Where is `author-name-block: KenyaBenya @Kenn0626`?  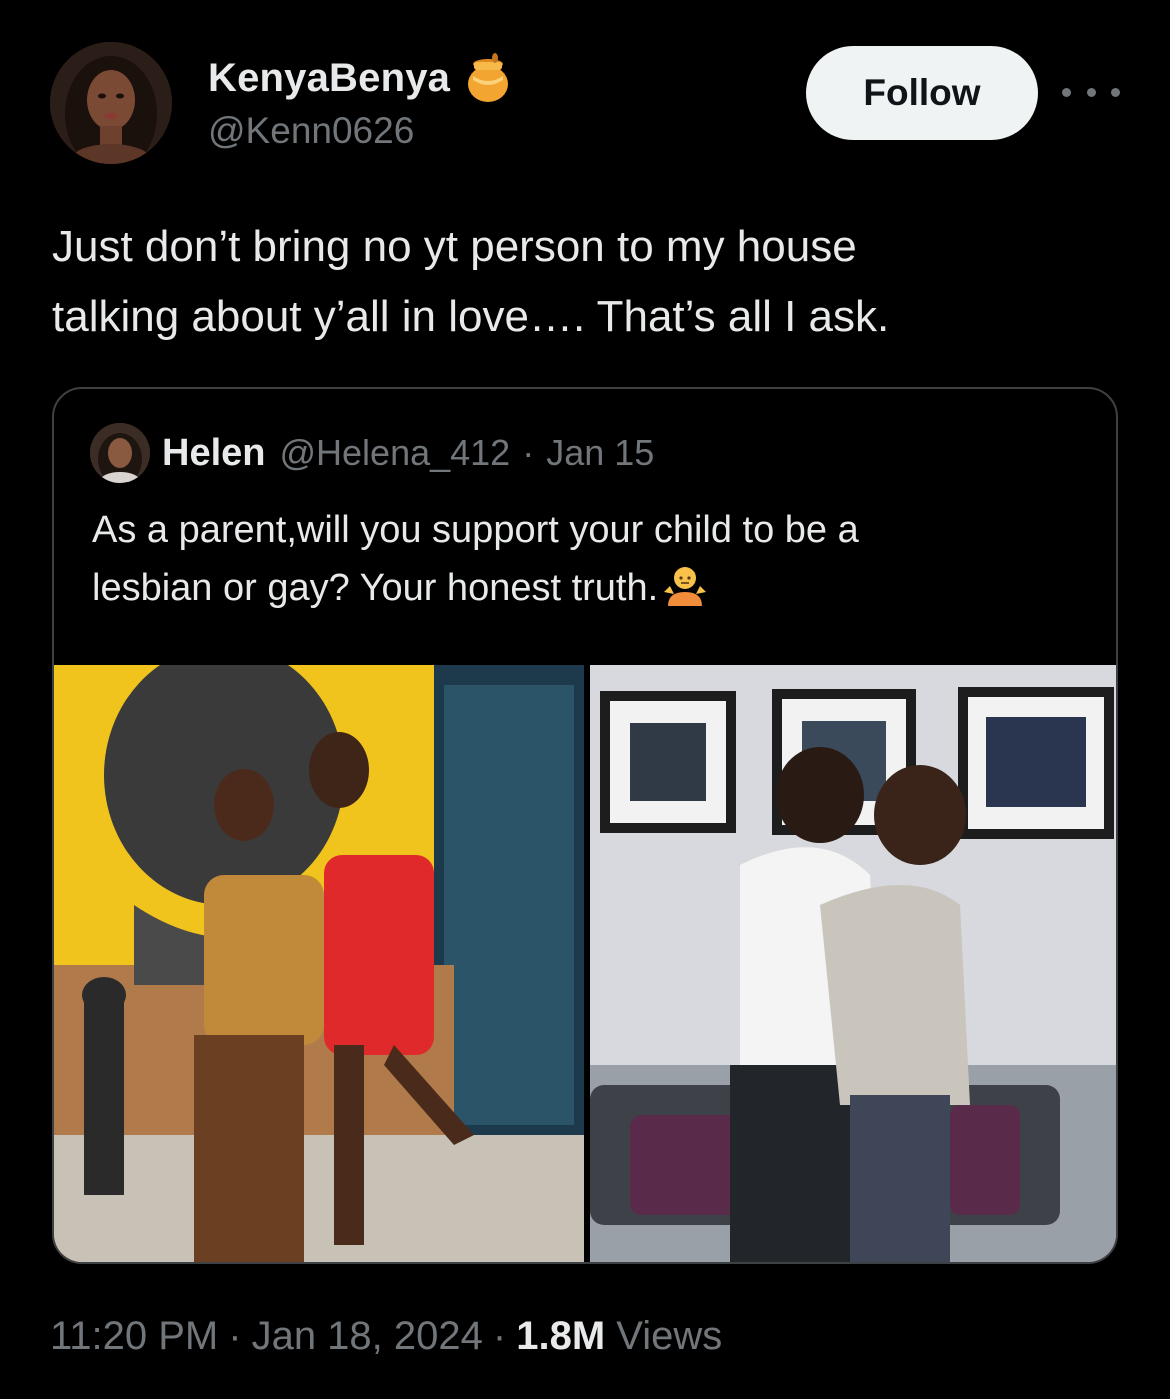 author-name-block: KenyaBenya @Kenn0626 is located at coordinates (359, 102).